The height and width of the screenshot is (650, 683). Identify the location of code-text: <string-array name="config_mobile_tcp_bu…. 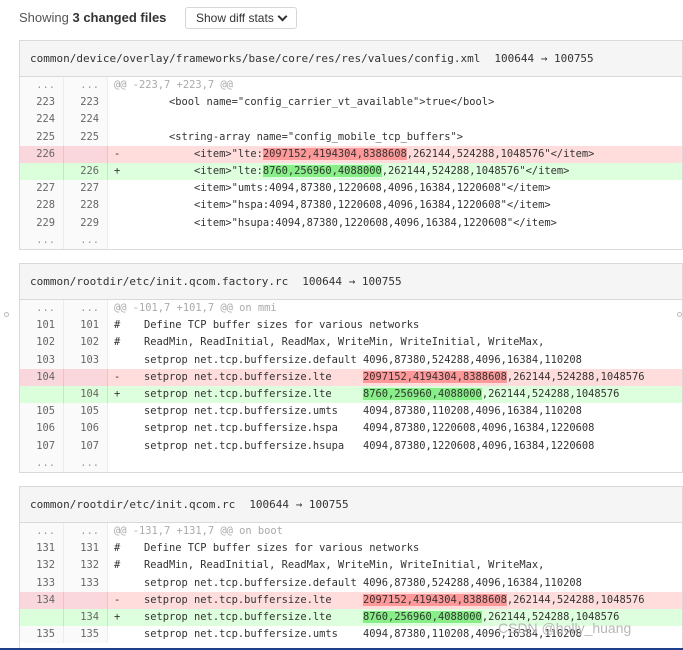
(304, 136).